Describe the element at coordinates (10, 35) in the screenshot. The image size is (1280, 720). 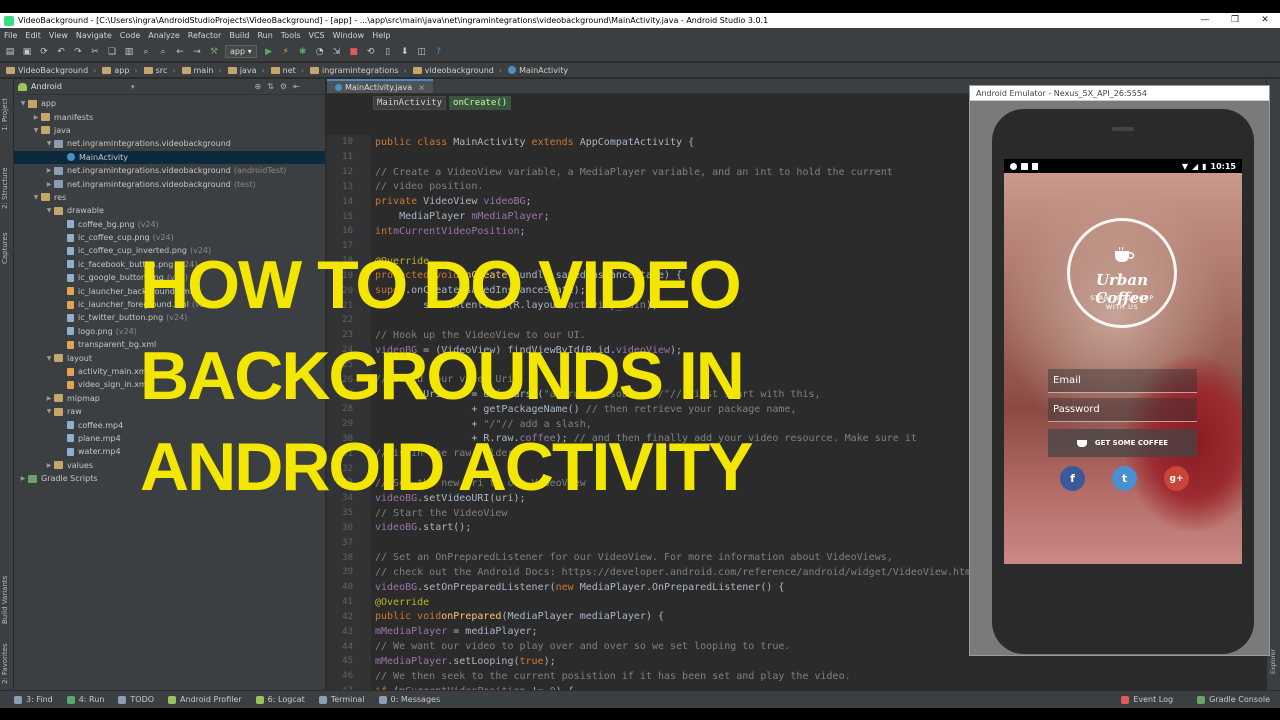
I see `menu-file: File` at that location.